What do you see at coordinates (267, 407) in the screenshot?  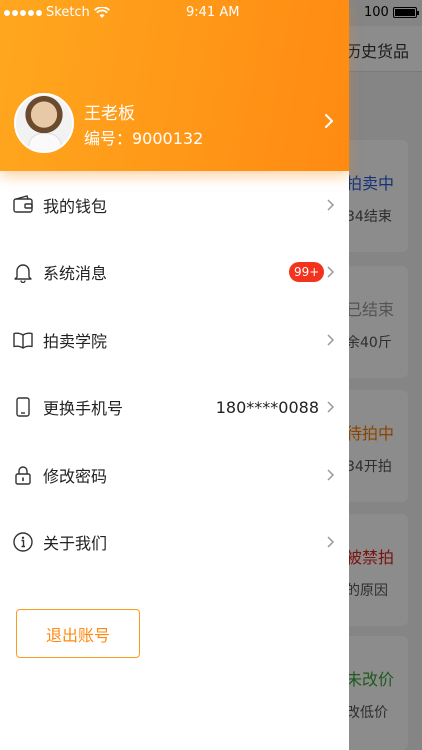 I see `phone-number: 180****0088` at bounding box center [267, 407].